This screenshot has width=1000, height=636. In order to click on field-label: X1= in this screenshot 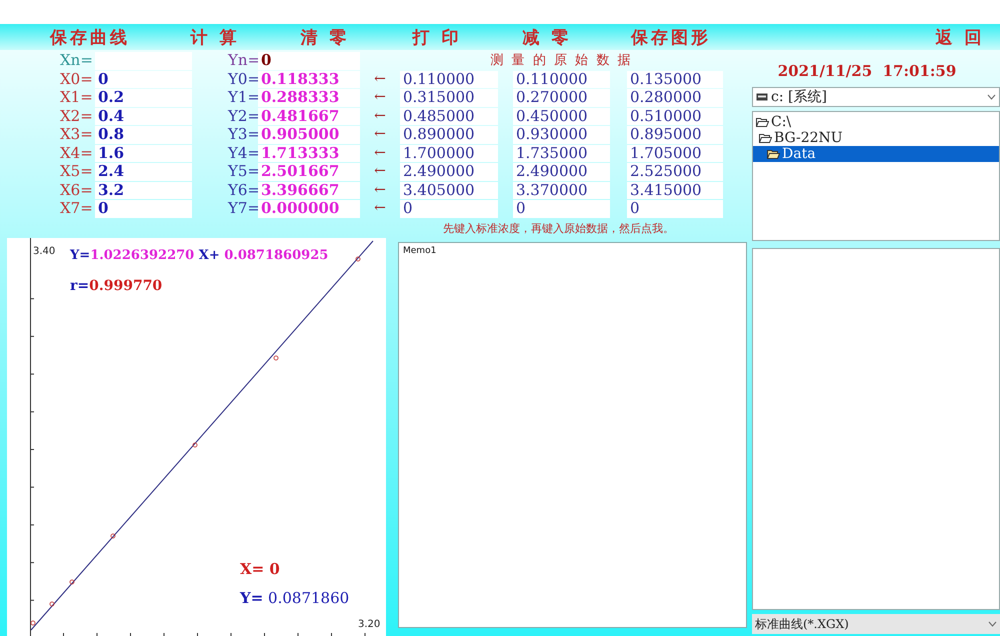, I will do `click(77, 97)`.